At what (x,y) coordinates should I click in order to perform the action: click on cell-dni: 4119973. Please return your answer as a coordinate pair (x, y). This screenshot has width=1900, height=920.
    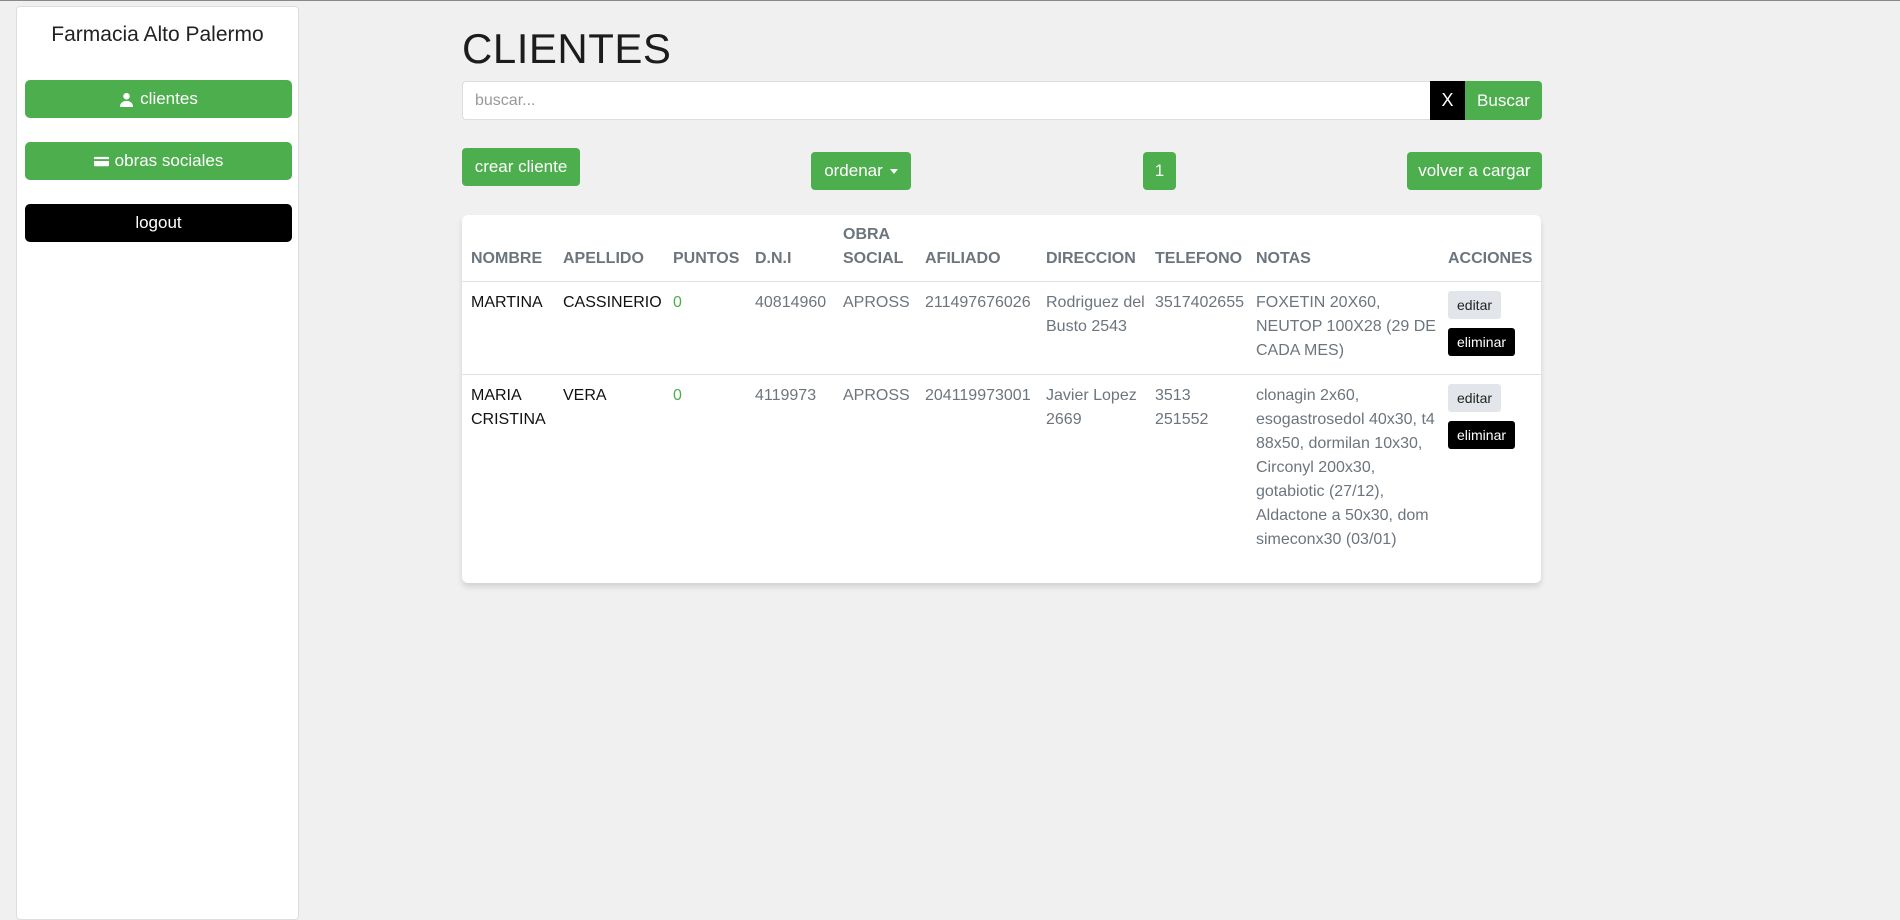
    Looking at the image, I should click on (786, 395).